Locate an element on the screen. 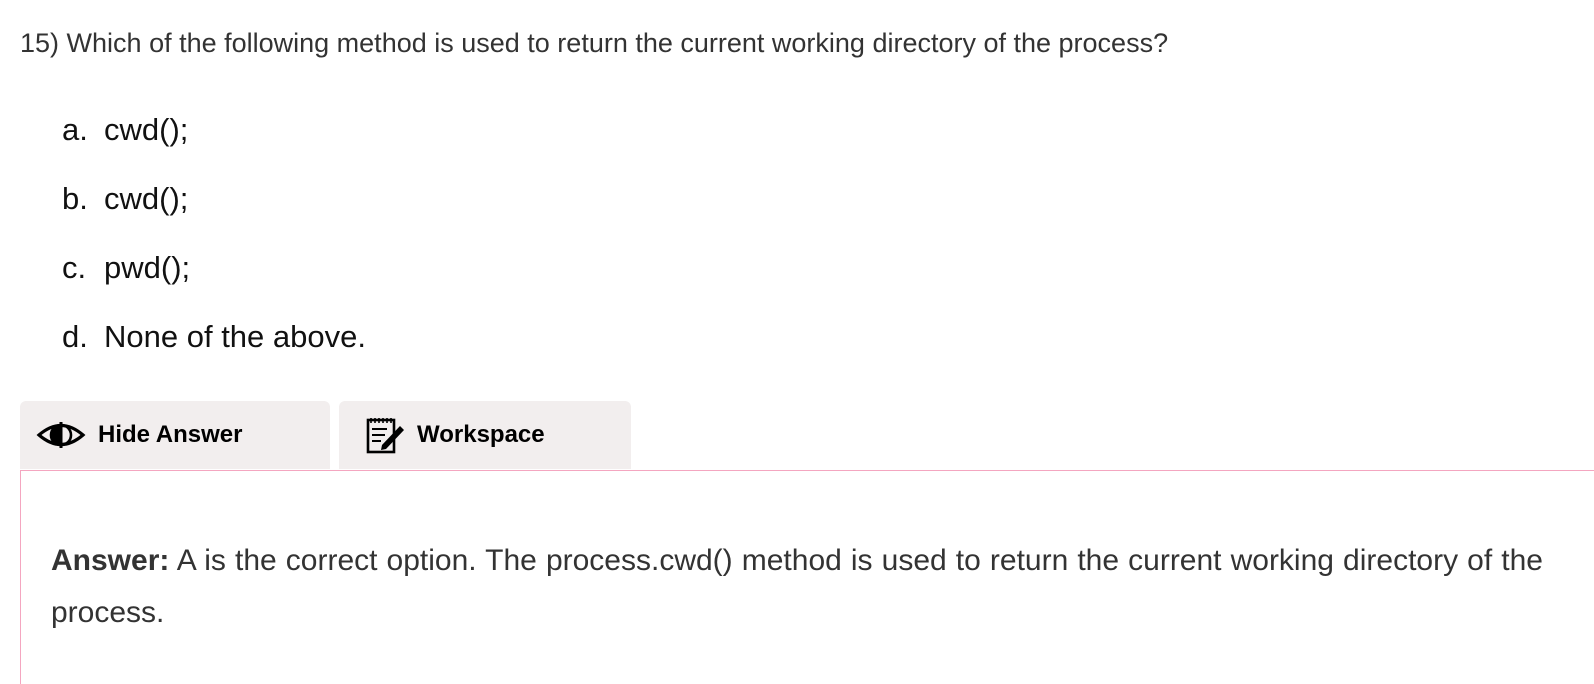 The height and width of the screenshot is (684, 1594). option-text: None of the above. is located at coordinates (235, 336).